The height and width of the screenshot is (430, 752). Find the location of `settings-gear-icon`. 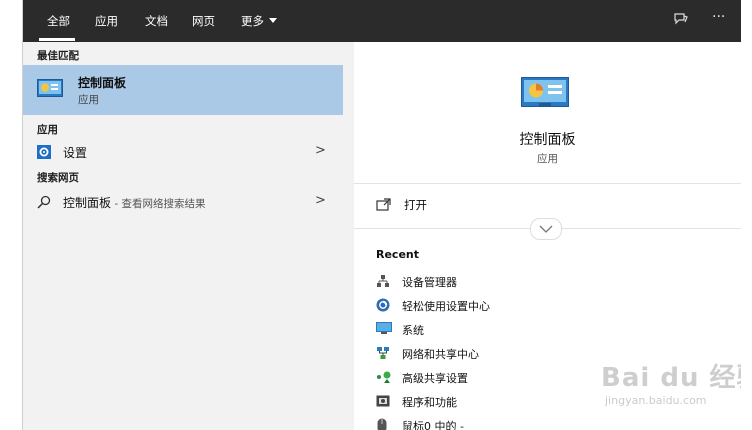

settings-gear-icon is located at coordinates (44, 152).